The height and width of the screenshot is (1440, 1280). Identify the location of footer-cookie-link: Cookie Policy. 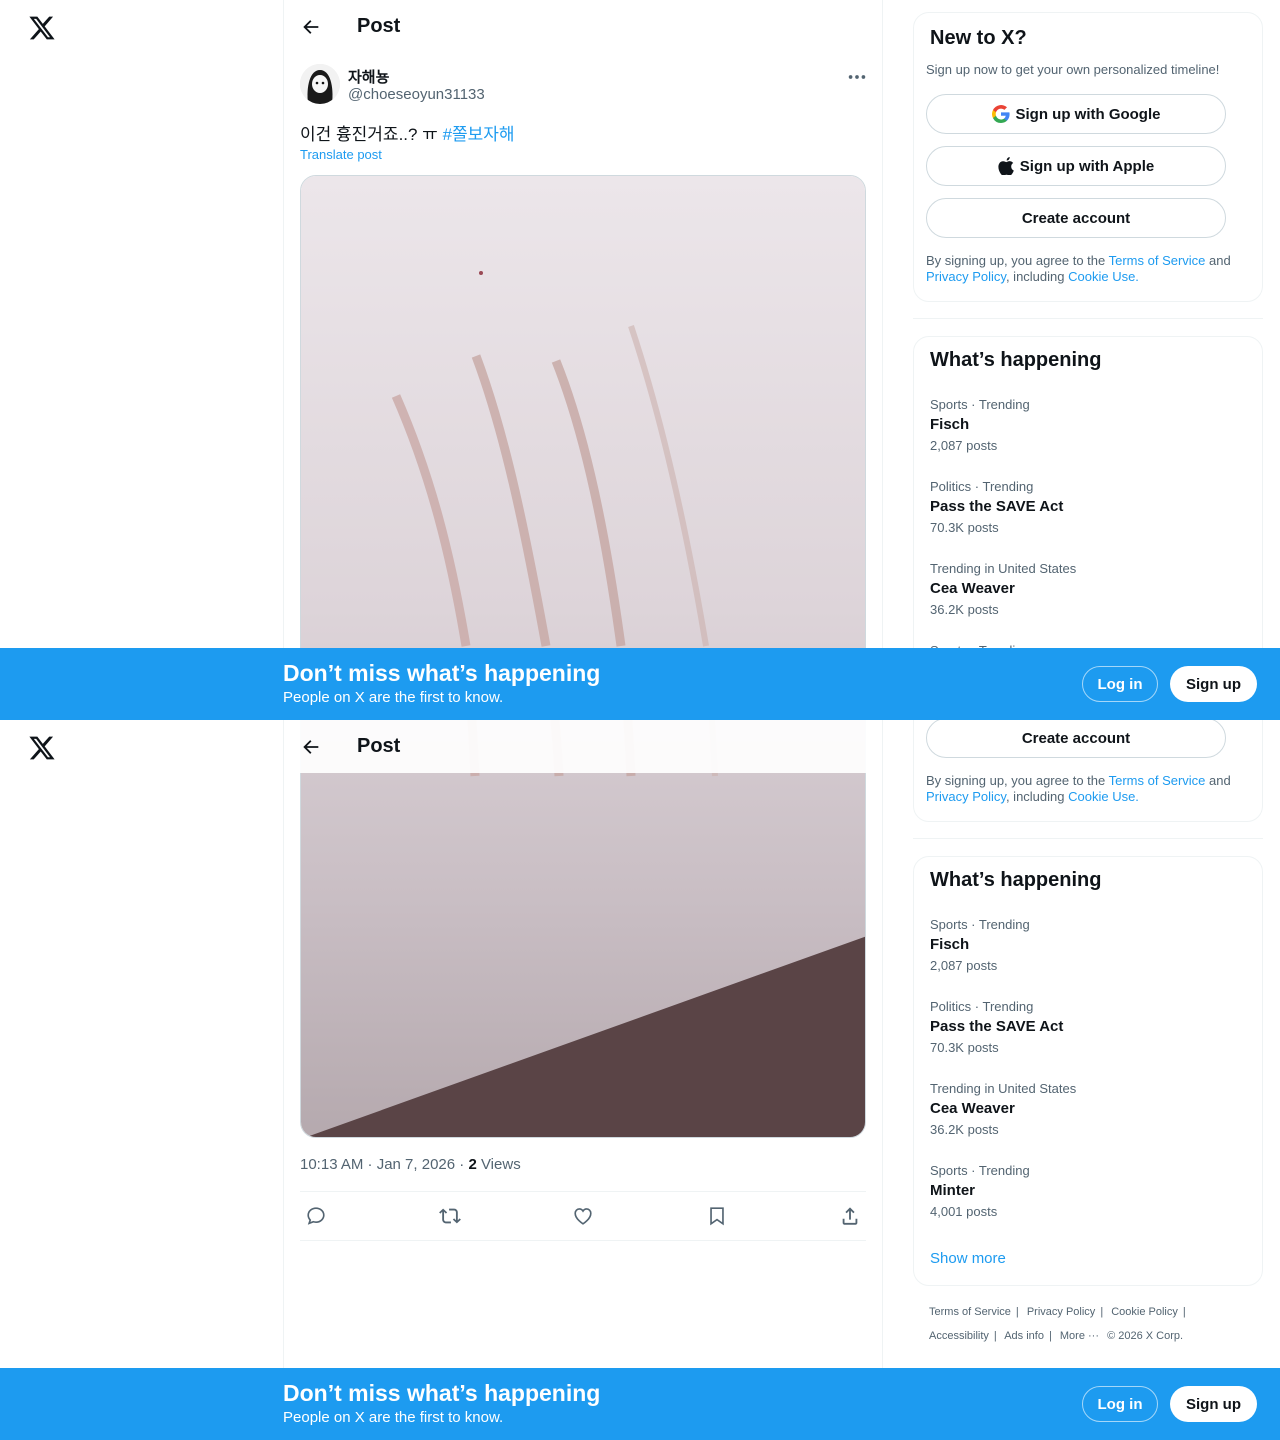
(1144, 1312).